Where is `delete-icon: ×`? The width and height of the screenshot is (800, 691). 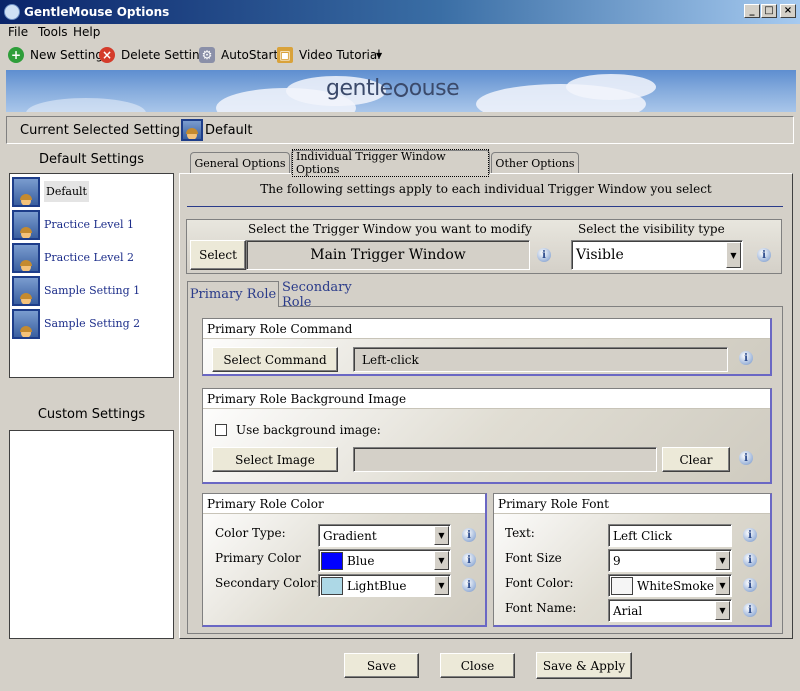
delete-icon: × is located at coordinates (107, 55).